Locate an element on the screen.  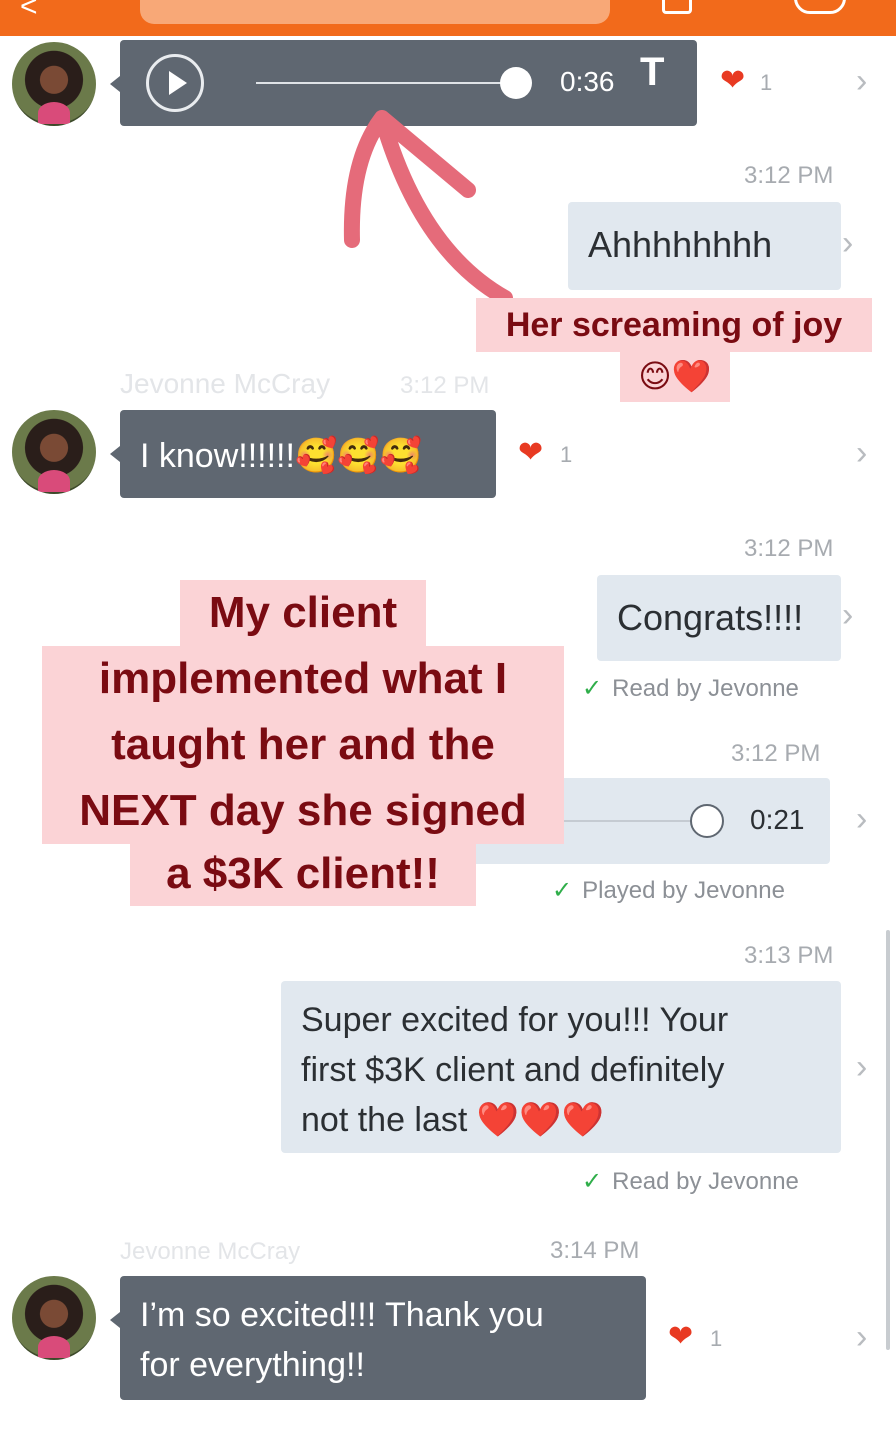
annotation-callout-line: a $3K client!! is located at coordinates (303, 874).